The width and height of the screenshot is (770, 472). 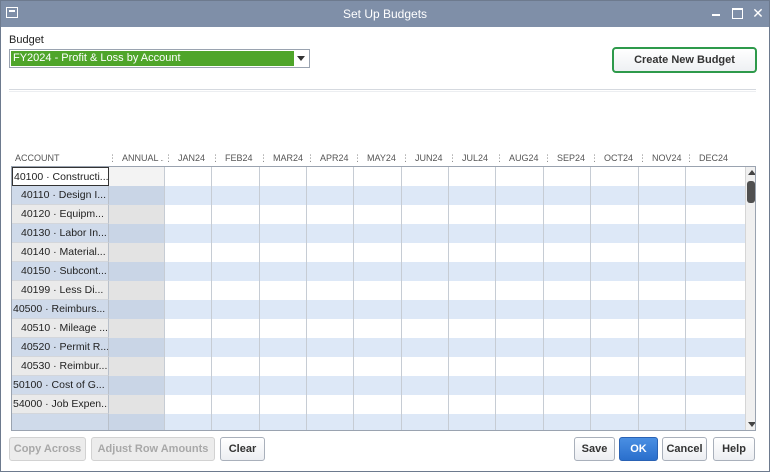 I want to click on scroll-up-icon, so click(x=750, y=172).